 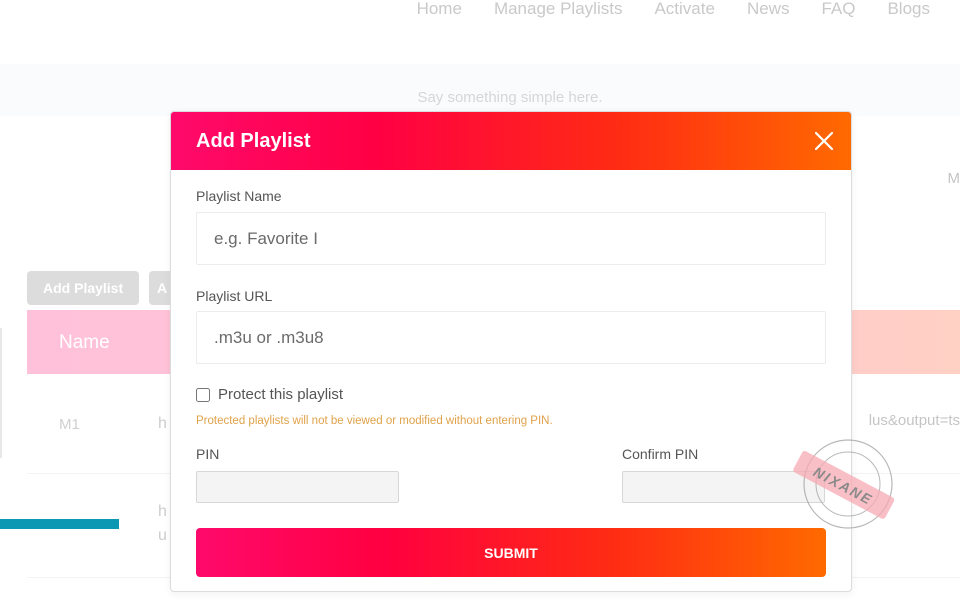 What do you see at coordinates (684, 11) in the screenshot?
I see `nav-activate: Activate` at bounding box center [684, 11].